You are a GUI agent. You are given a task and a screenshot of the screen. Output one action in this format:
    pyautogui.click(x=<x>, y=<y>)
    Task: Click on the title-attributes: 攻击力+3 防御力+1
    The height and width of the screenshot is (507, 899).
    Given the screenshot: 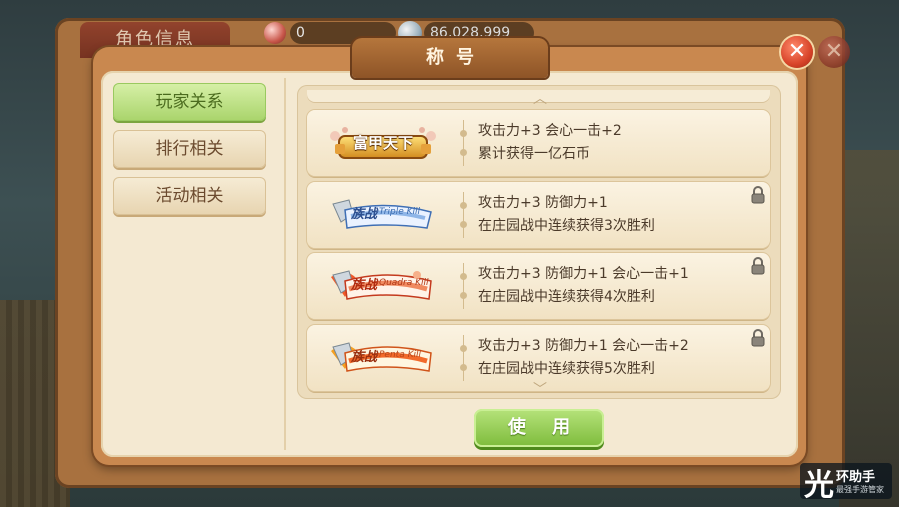 What is the action you would take?
    pyautogui.click(x=543, y=203)
    